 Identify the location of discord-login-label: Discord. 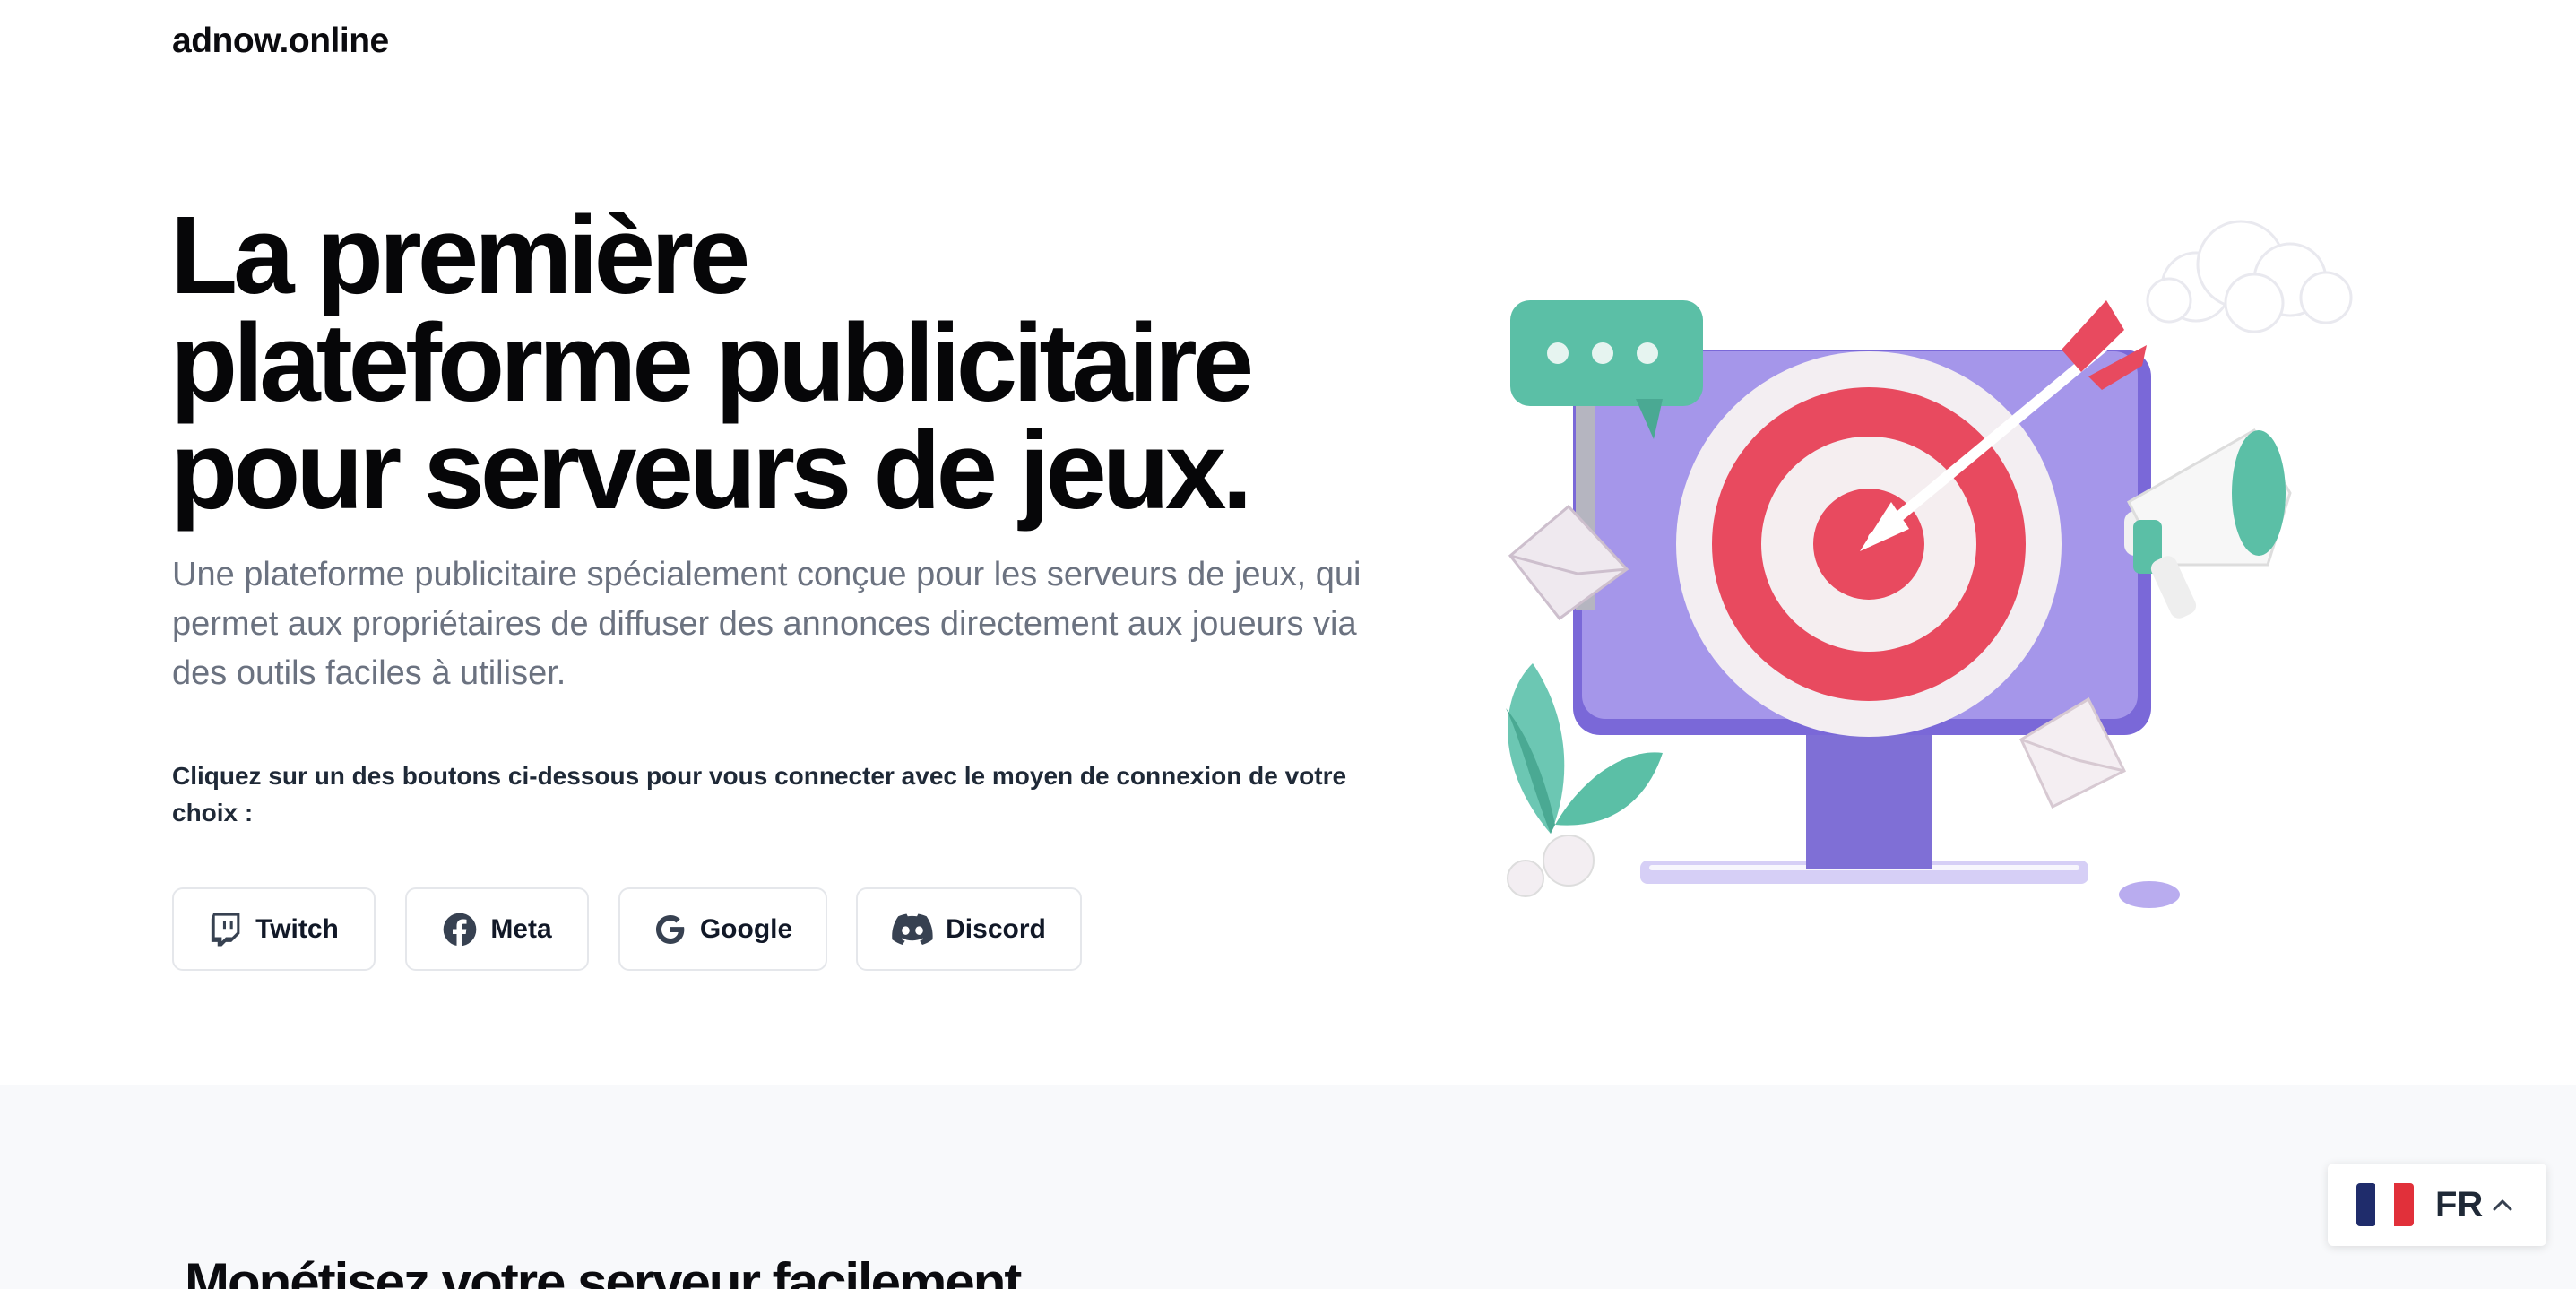
(996, 928).